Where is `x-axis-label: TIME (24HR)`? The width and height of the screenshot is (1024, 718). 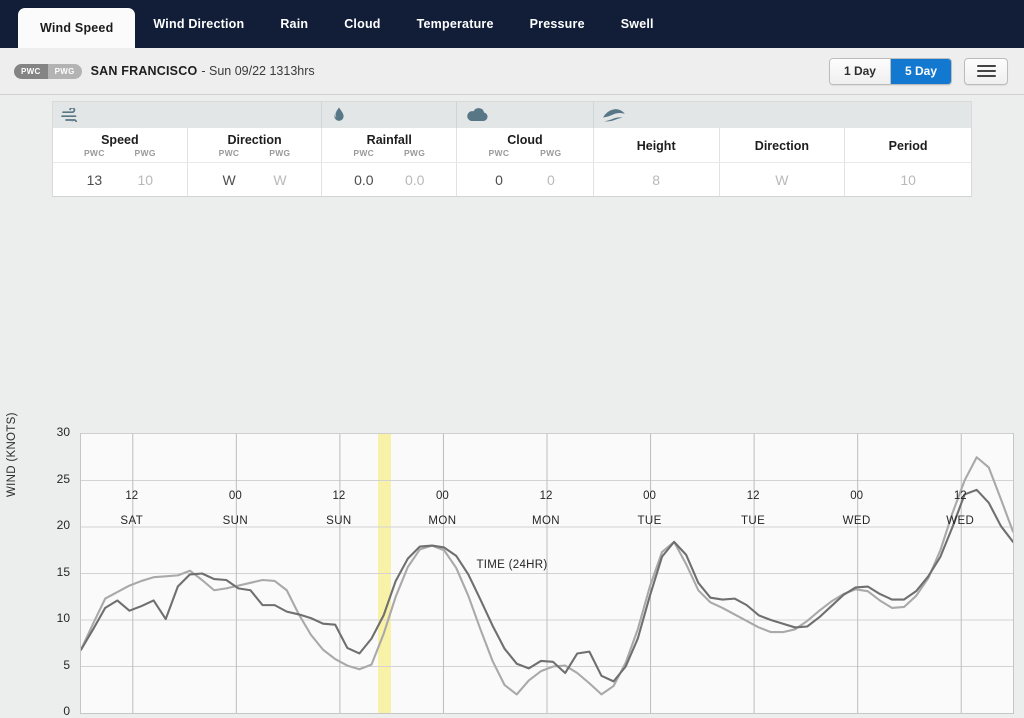 x-axis-label: TIME (24HR) is located at coordinates (512, 565).